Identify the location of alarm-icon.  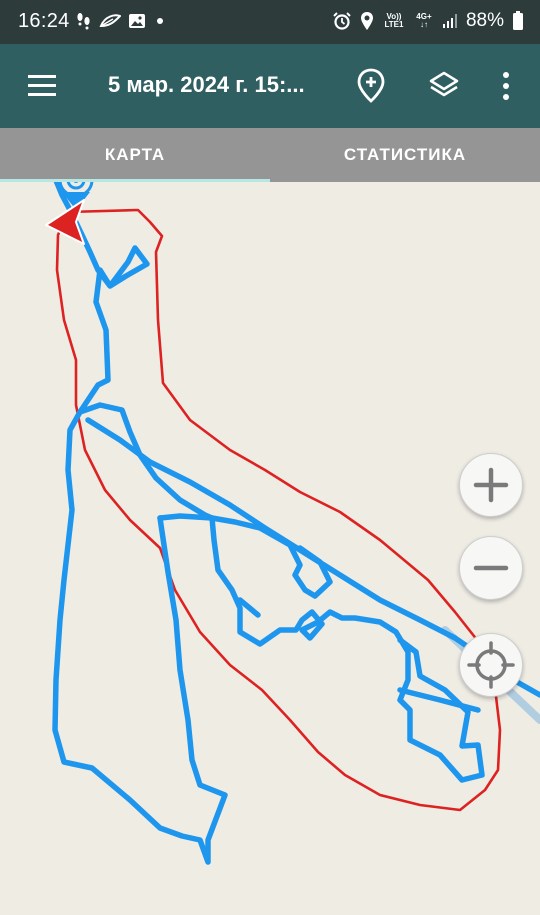
(342, 21).